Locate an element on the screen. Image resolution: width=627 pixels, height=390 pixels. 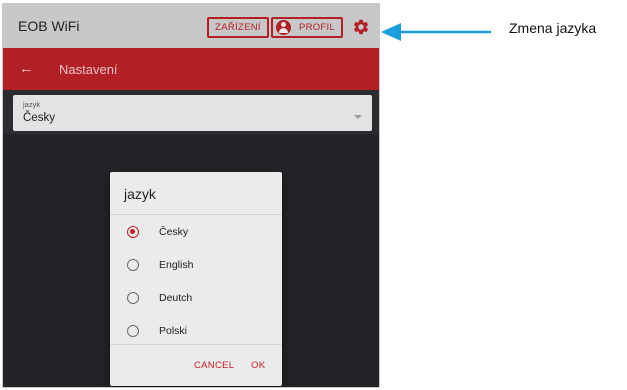
annotation-arrow-icon is located at coordinates (436, 32).